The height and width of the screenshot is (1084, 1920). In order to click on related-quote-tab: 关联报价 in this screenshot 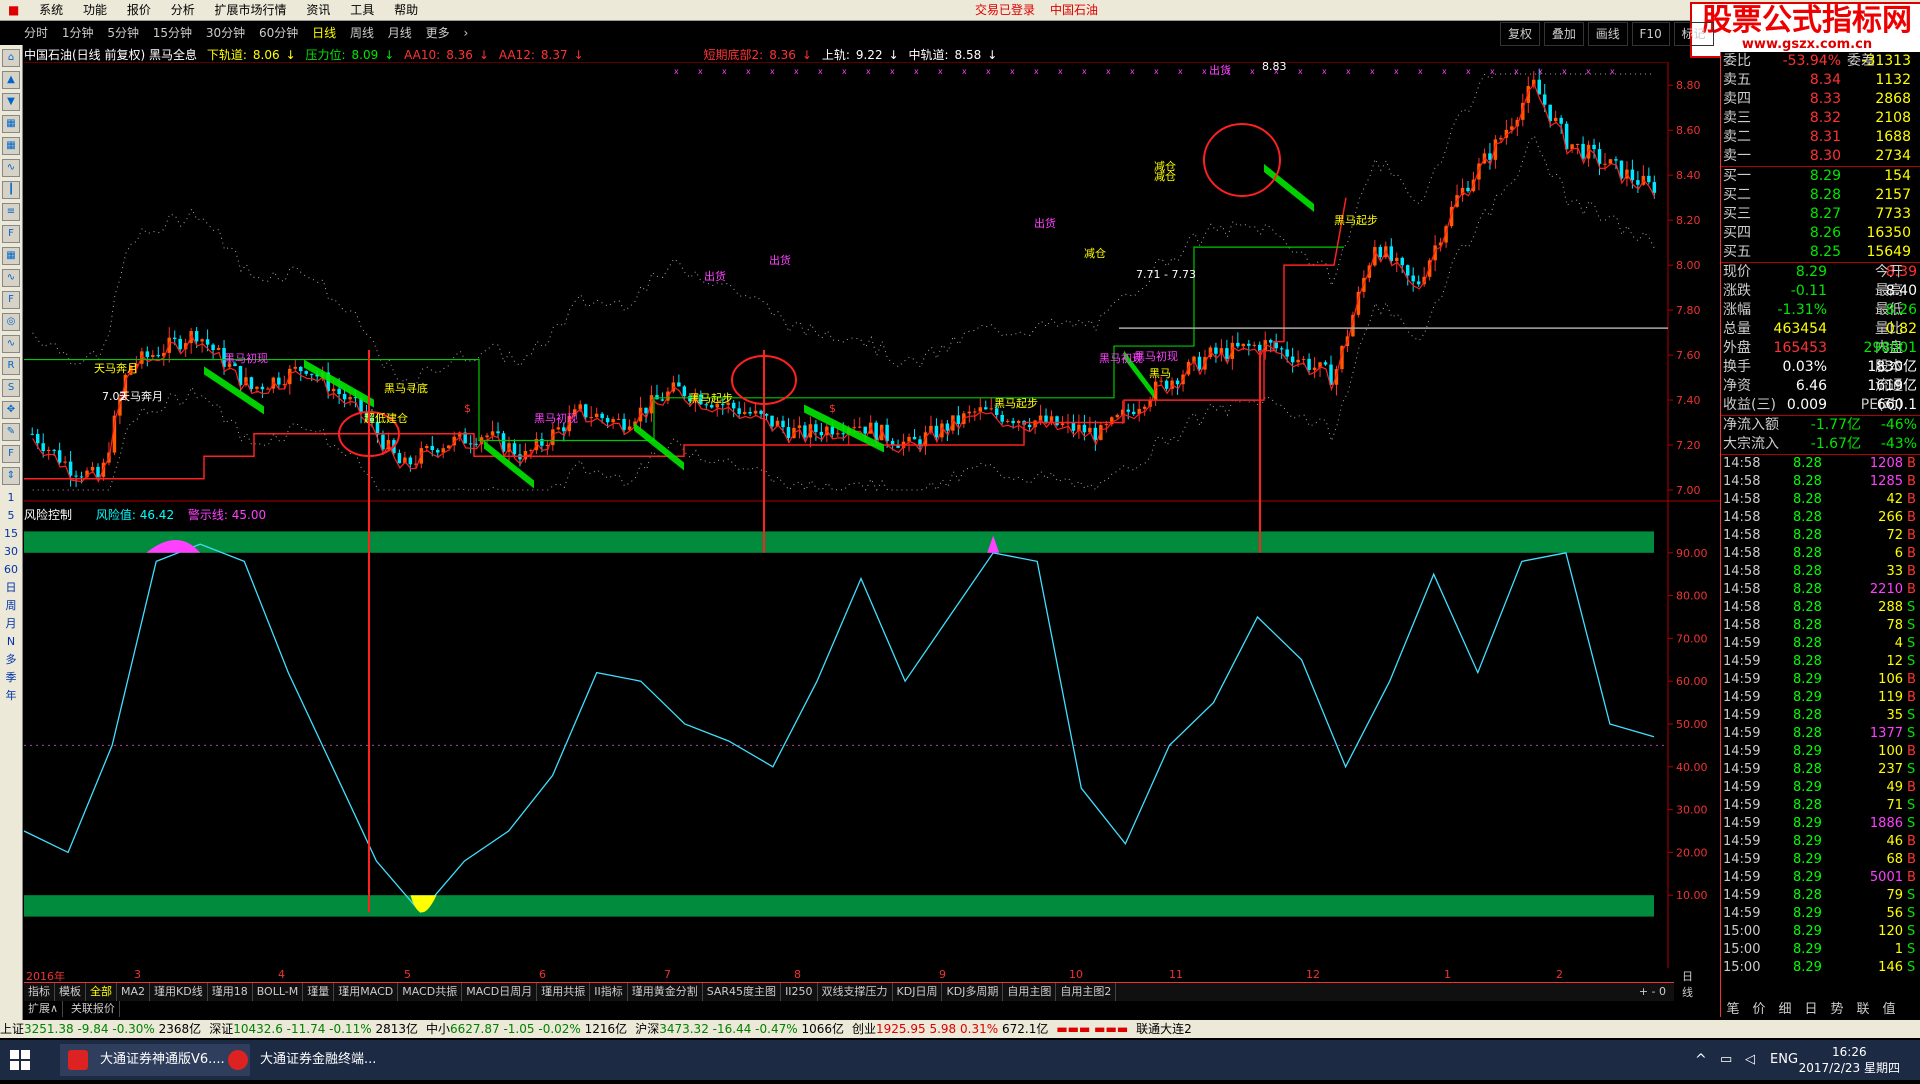, I will do `click(93, 1009)`.